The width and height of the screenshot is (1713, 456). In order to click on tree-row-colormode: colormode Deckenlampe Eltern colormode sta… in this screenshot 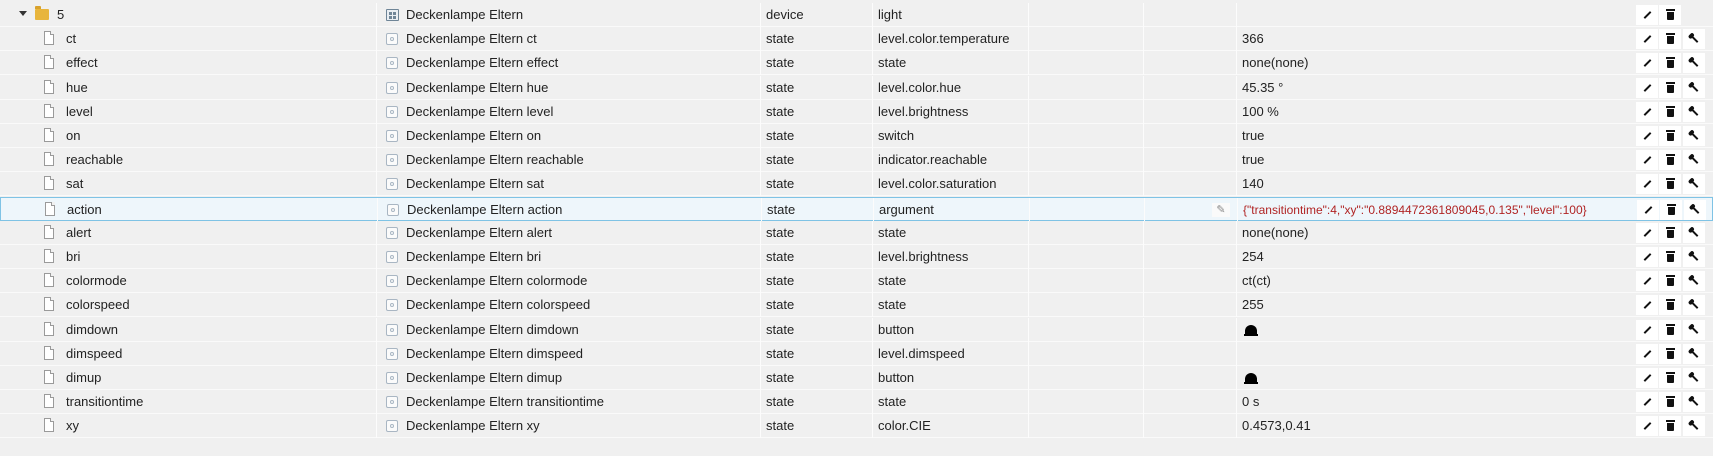, I will do `click(856, 281)`.